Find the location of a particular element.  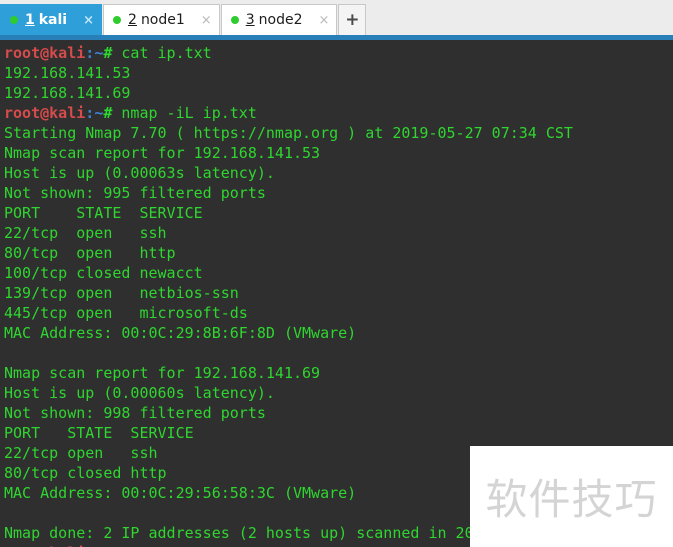

terminal-line: 22/tcp open ssh is located at coordinates (85, 233).